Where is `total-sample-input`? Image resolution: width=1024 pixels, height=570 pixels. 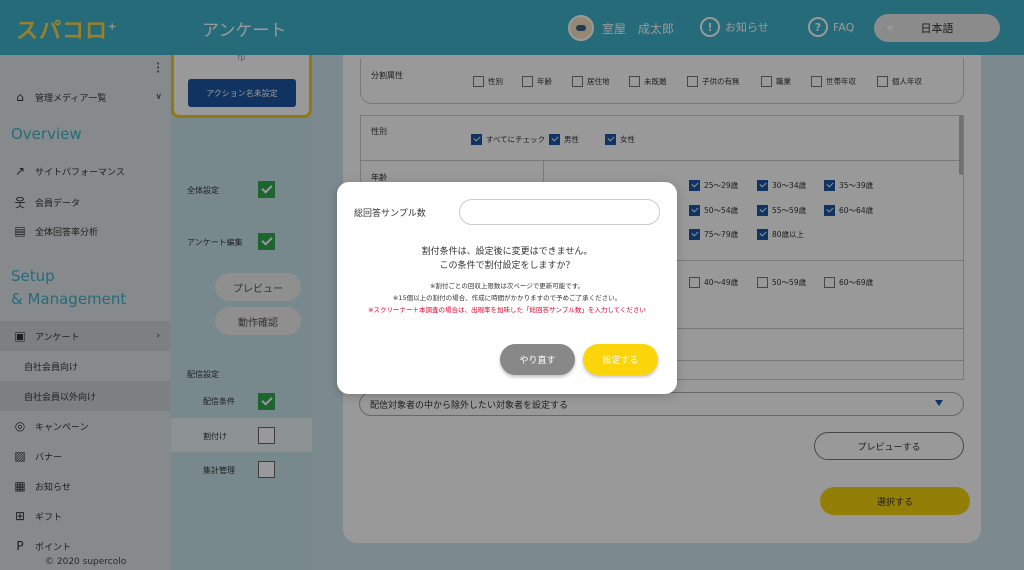
total-sample-input is located at coordinates (559, 212).